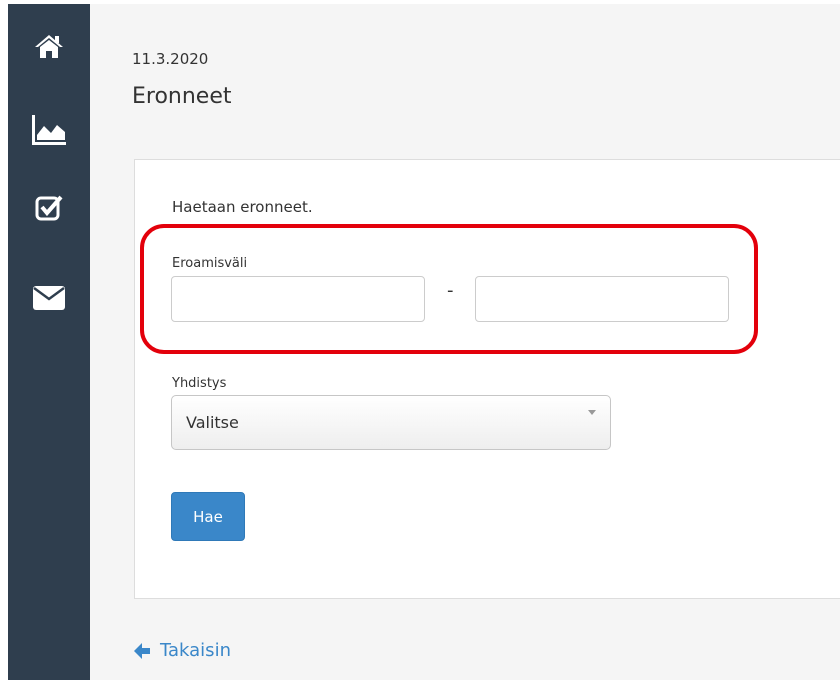 This screenshot has height=685, width=840. I want to click on association-label: Yhdistys, so click(199, 383).